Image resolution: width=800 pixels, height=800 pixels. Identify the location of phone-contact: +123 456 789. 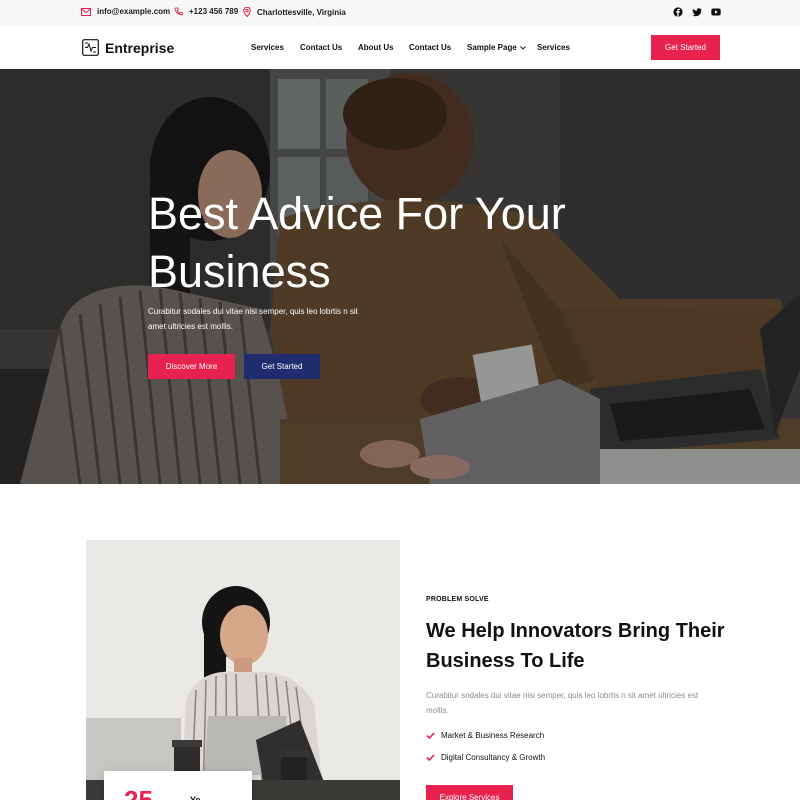
(206, 11).